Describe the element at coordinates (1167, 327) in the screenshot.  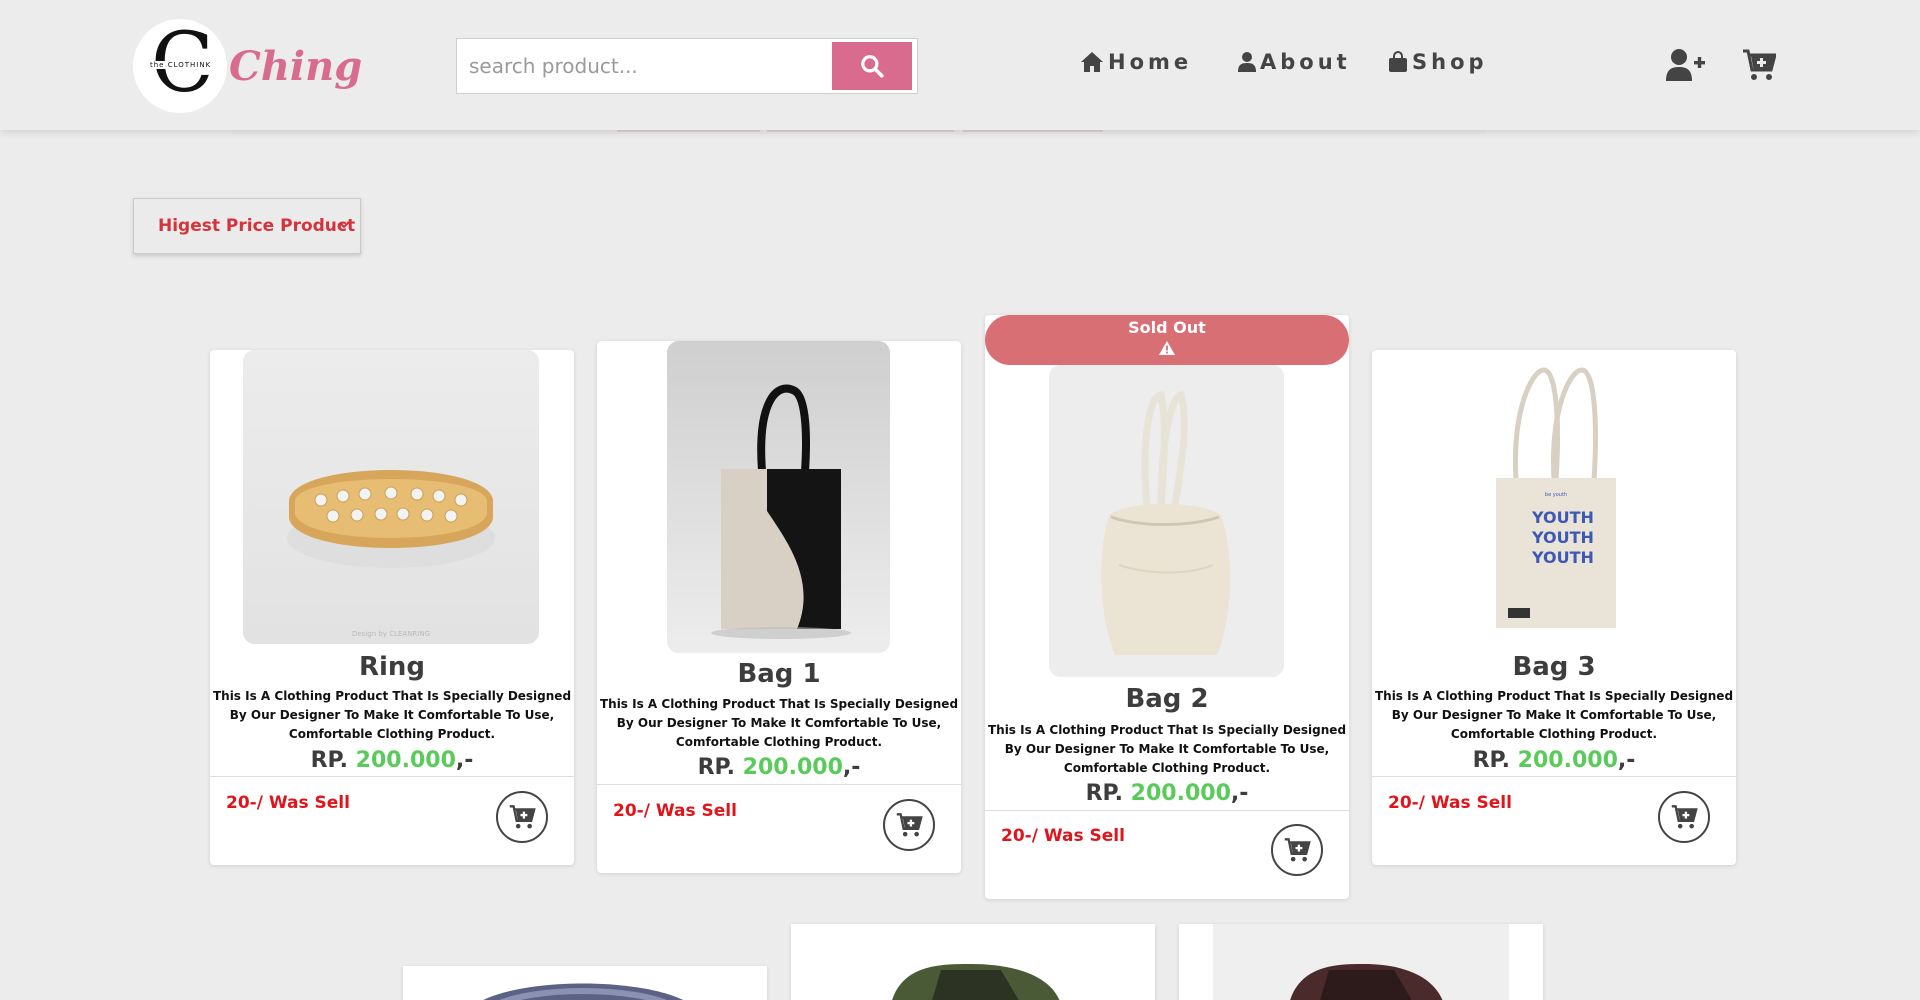
I see `sold-out-label: Sold Out` at that location.